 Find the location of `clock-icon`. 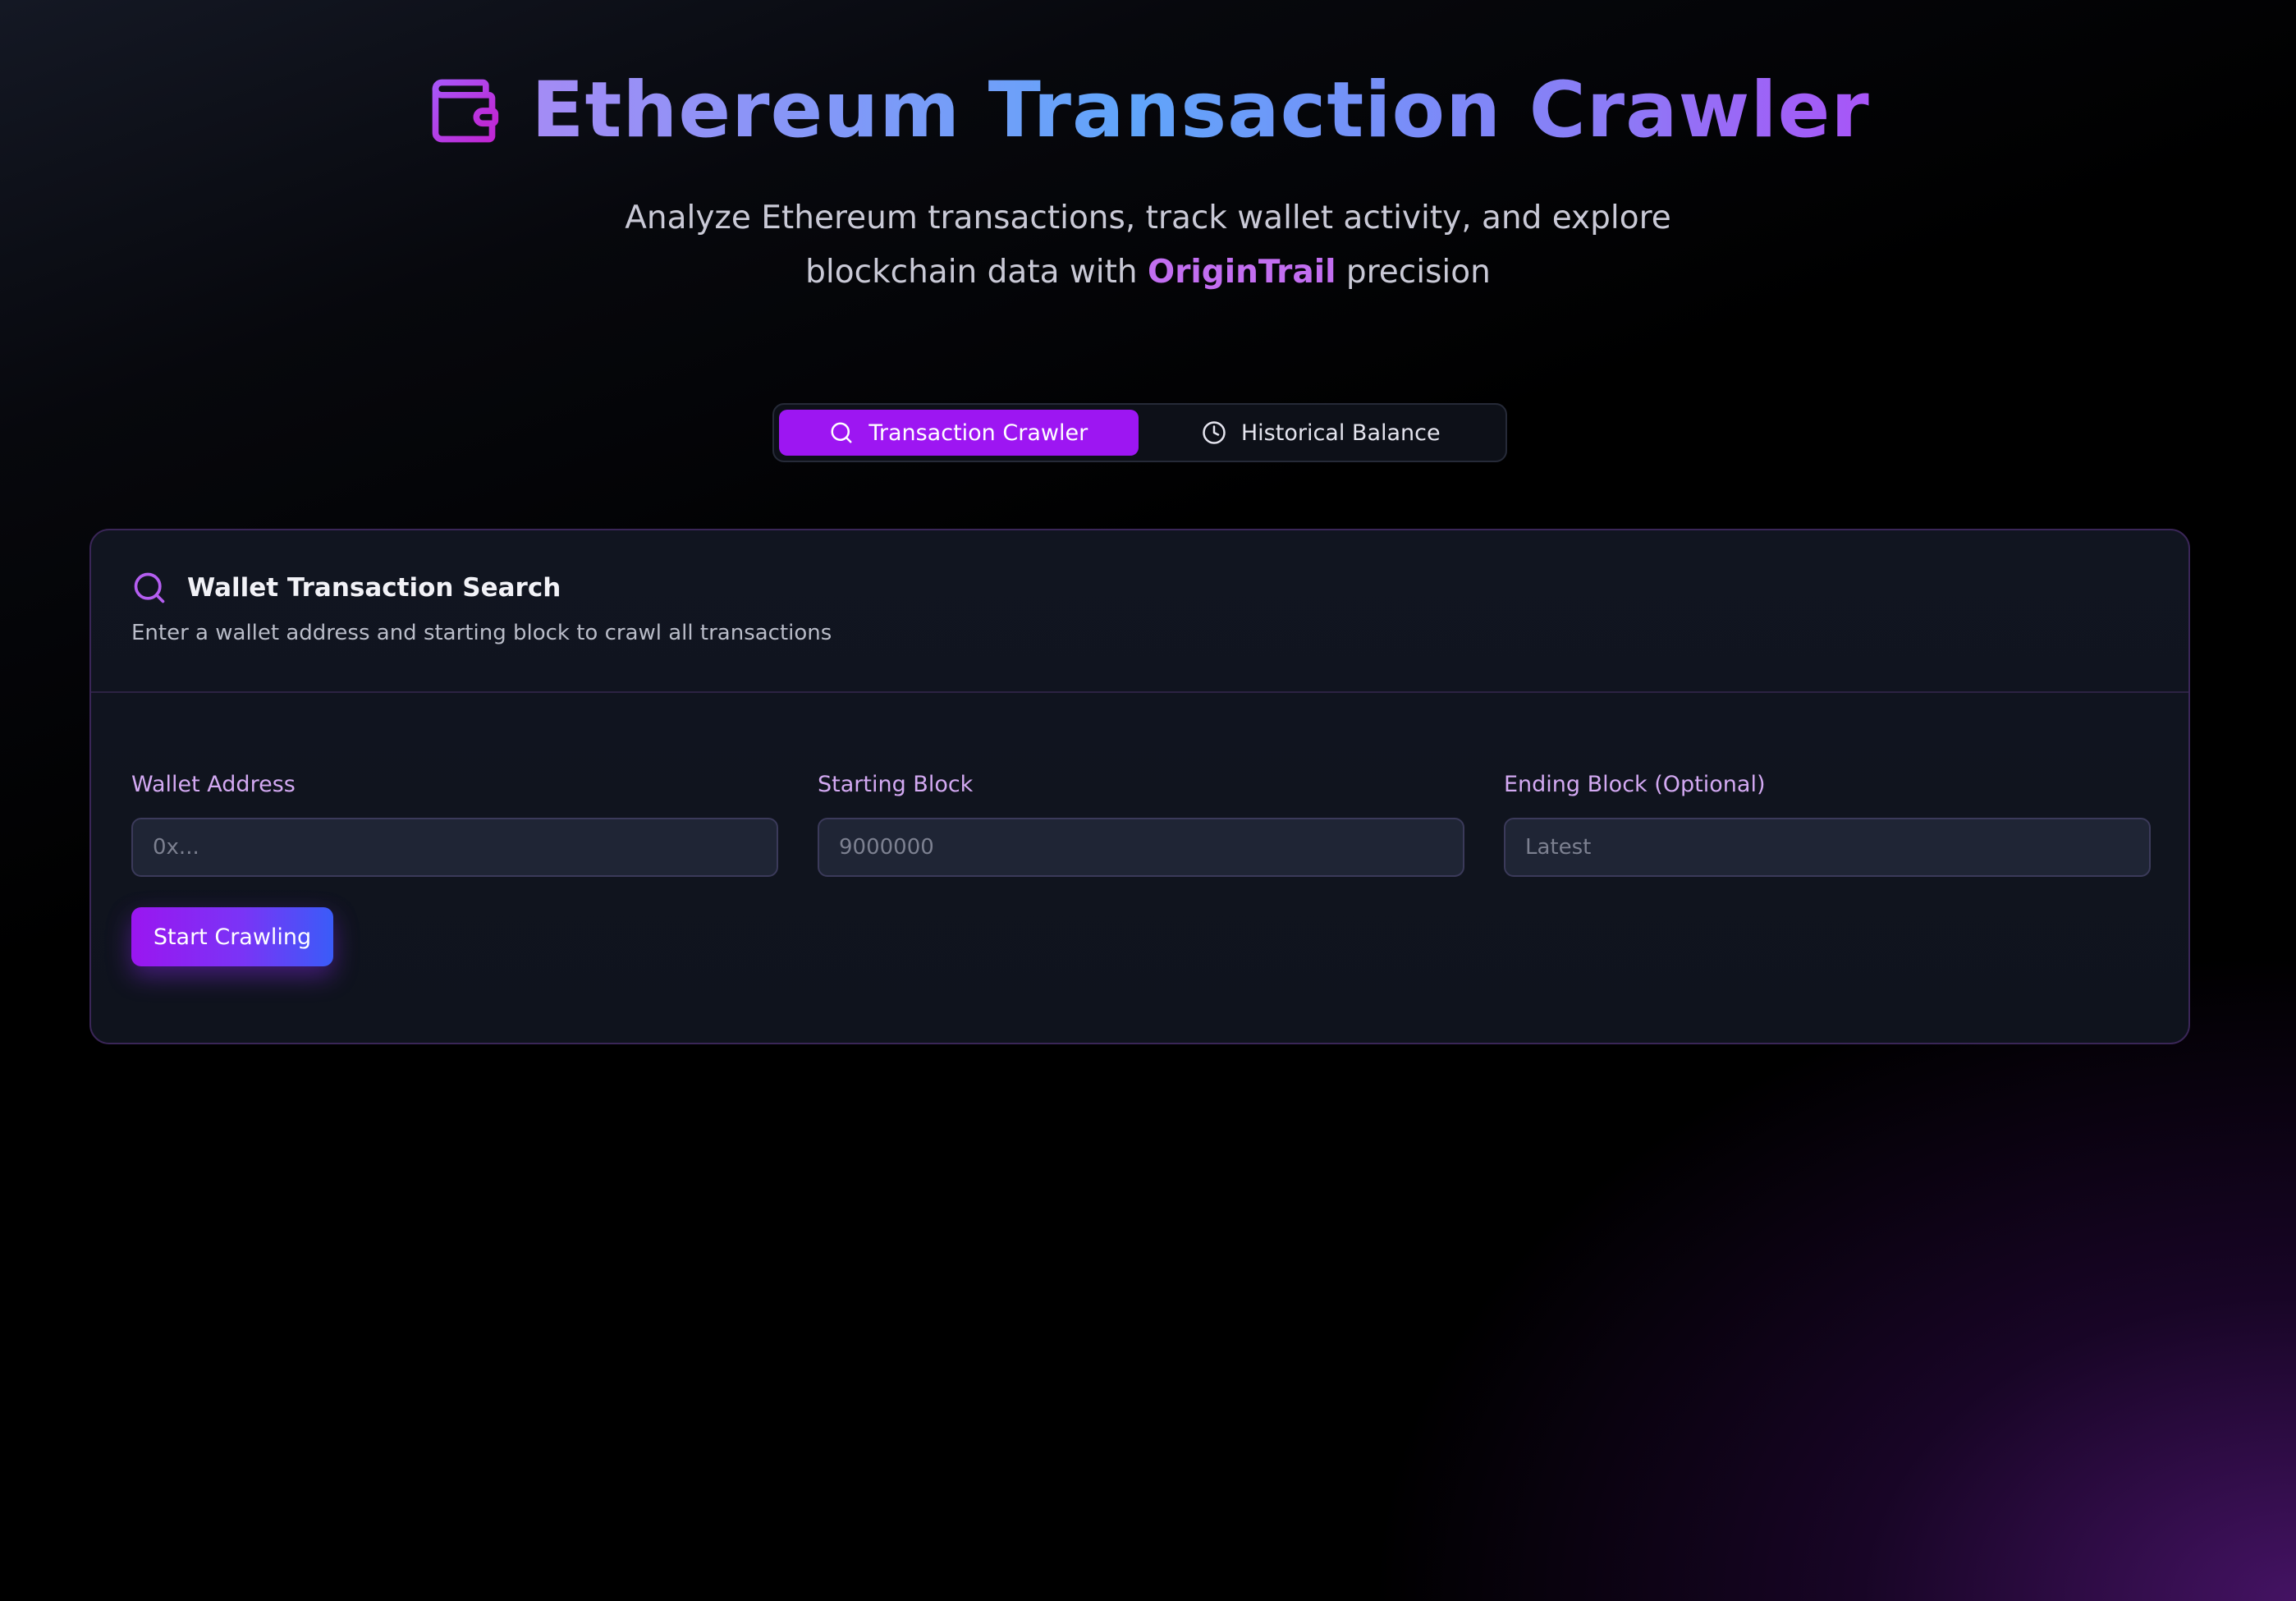

clock-icon is located at coordinates (1214, 432).